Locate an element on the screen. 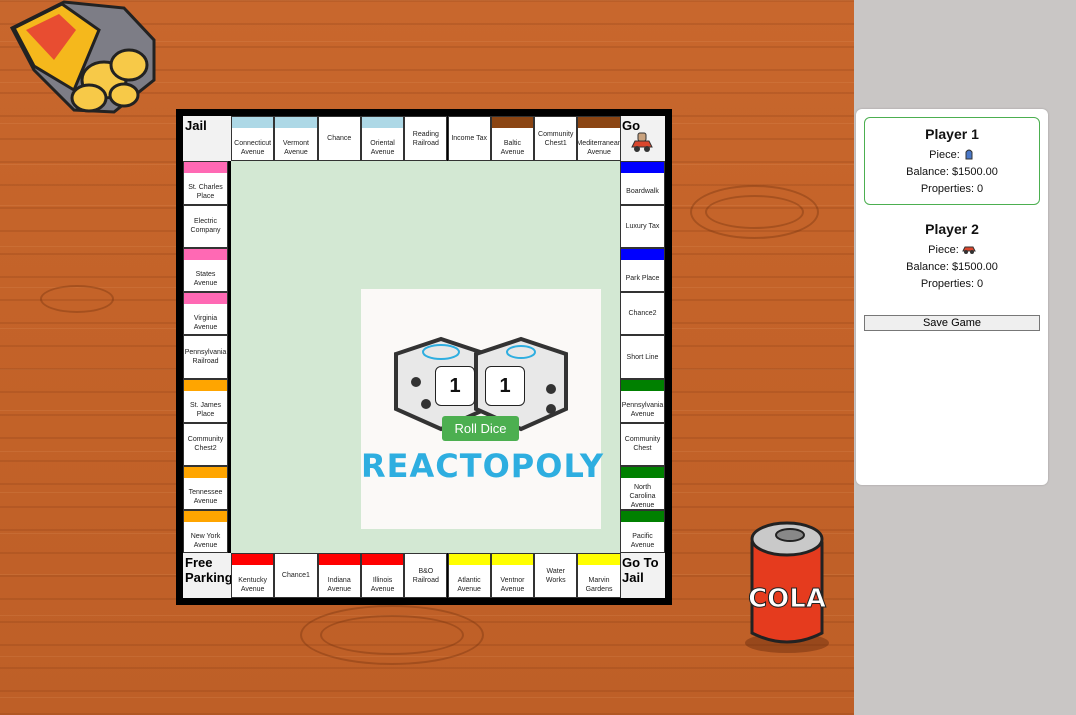  board-space: Pennsylvania Railroad is located at coordinates (205, 357).